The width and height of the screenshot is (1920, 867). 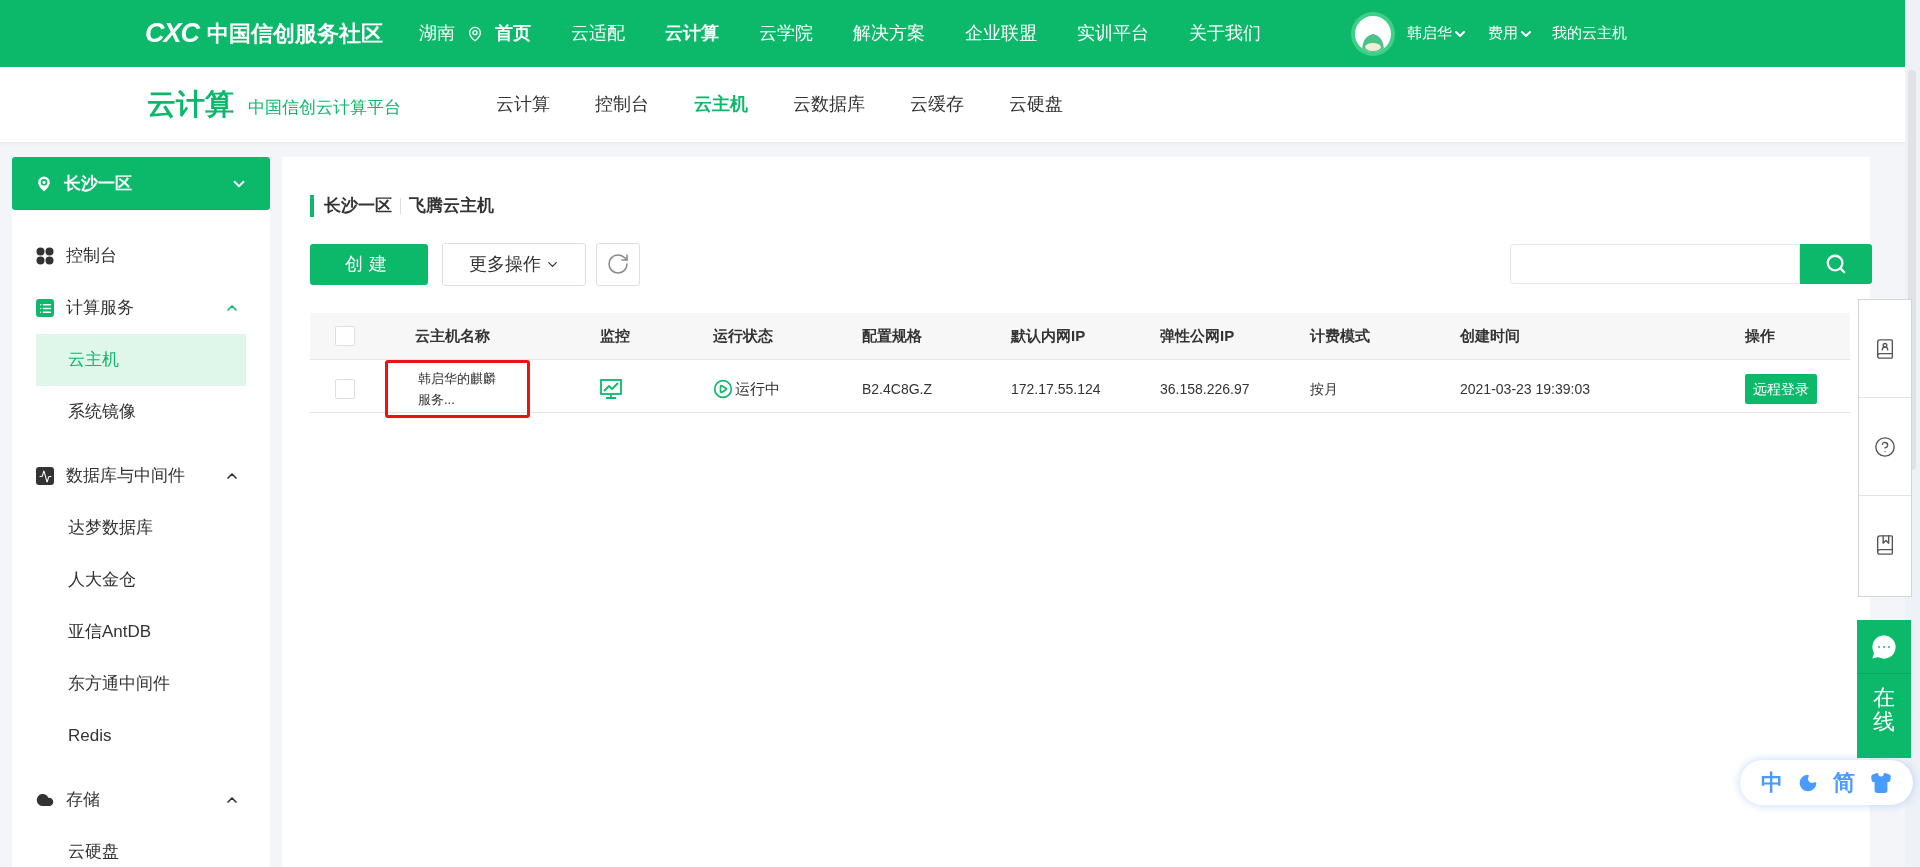 What do you see at coordinates (1760, 335) in the screenshot?
I see `column-header: 操作` at bounding box center [1760, 335].